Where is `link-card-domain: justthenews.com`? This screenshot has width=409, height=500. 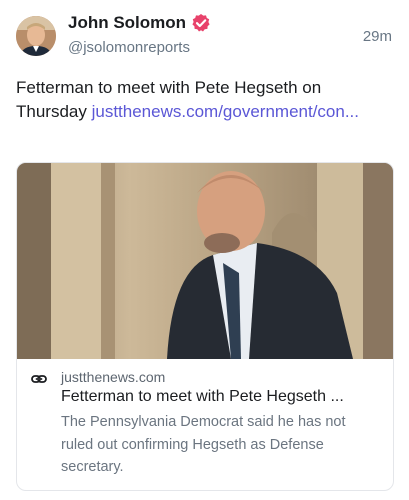
link-card-domain: justthenews.com is located at coordinates (113, 377).